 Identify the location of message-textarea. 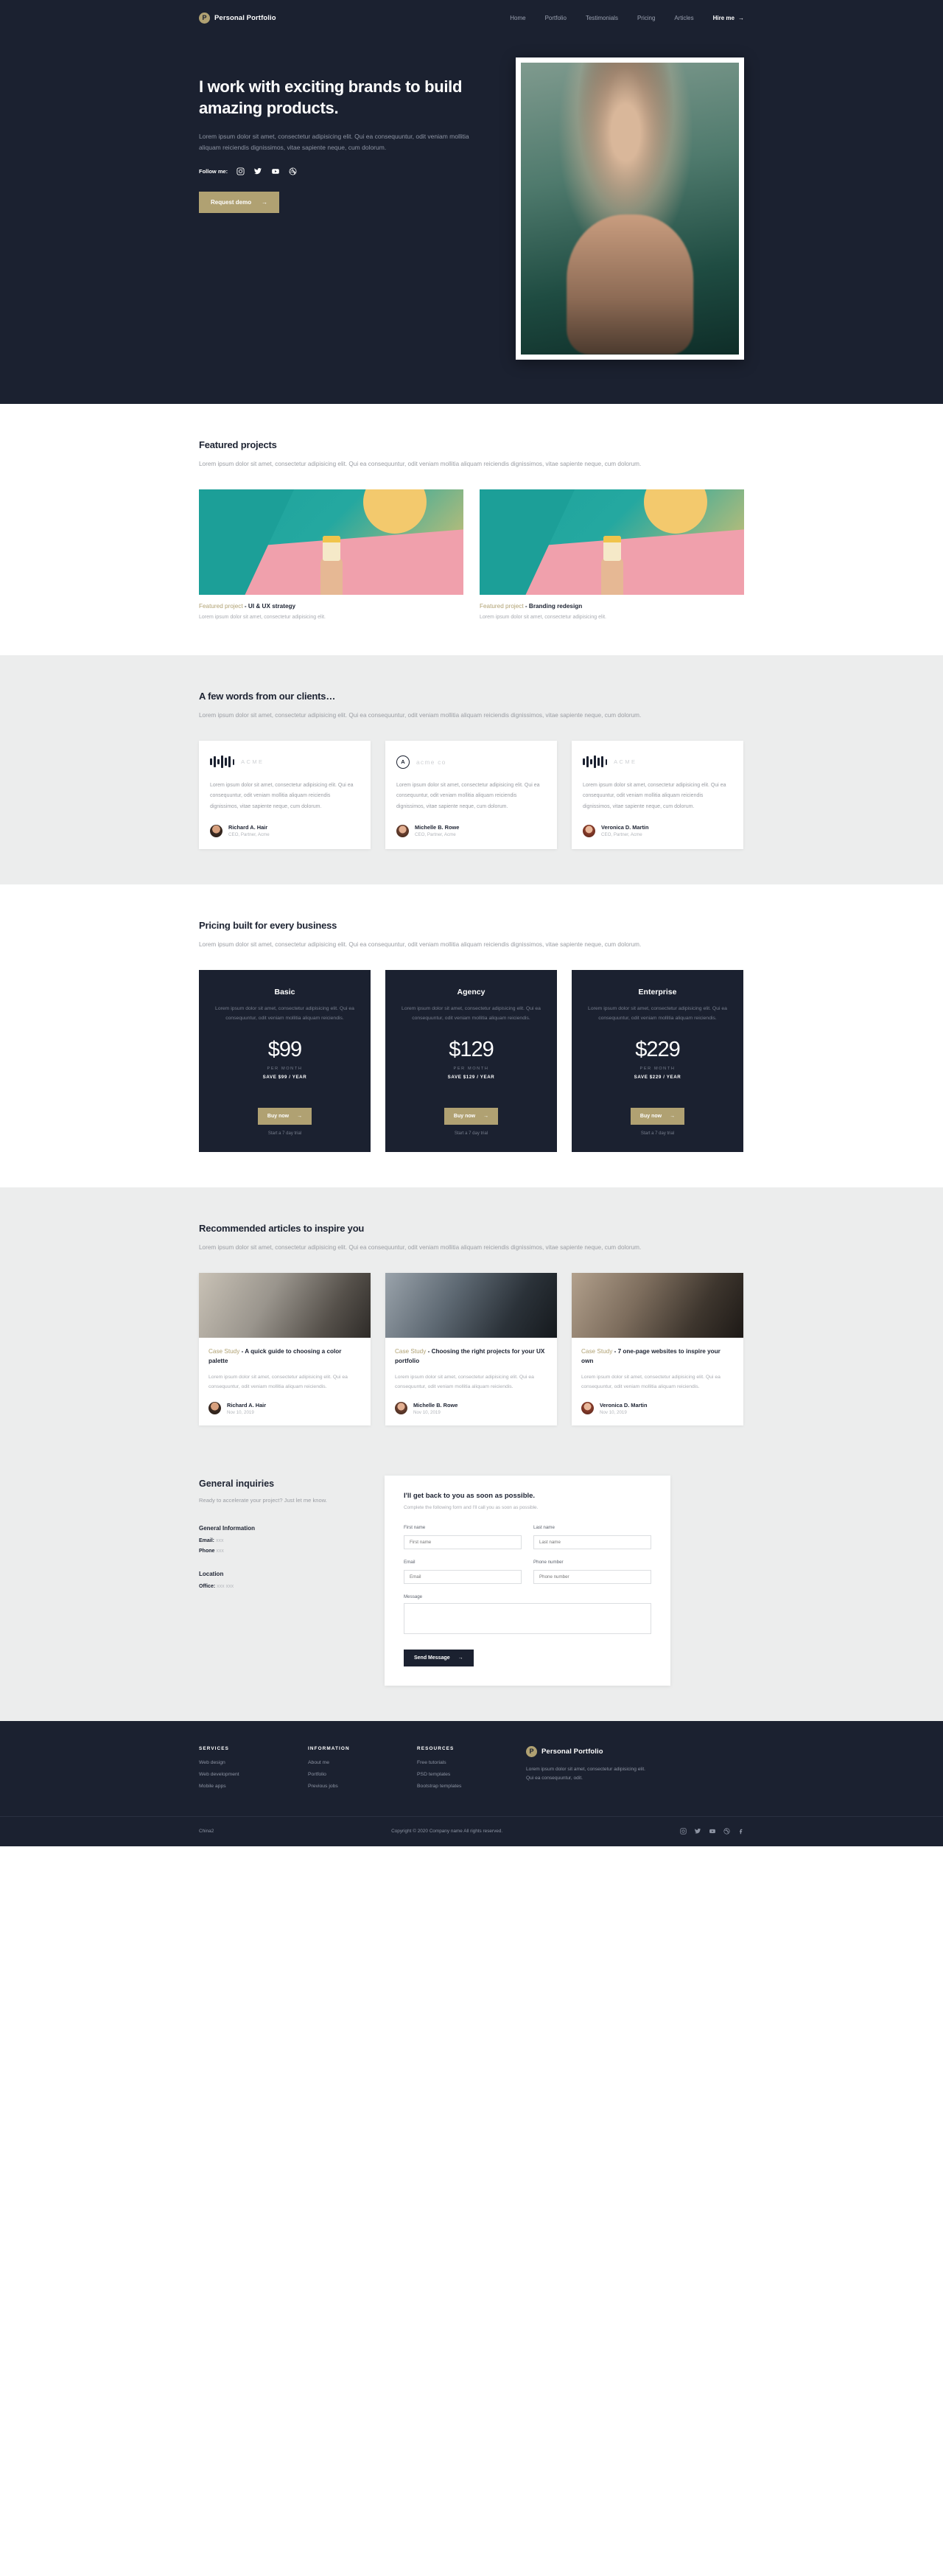
(527, 1618).